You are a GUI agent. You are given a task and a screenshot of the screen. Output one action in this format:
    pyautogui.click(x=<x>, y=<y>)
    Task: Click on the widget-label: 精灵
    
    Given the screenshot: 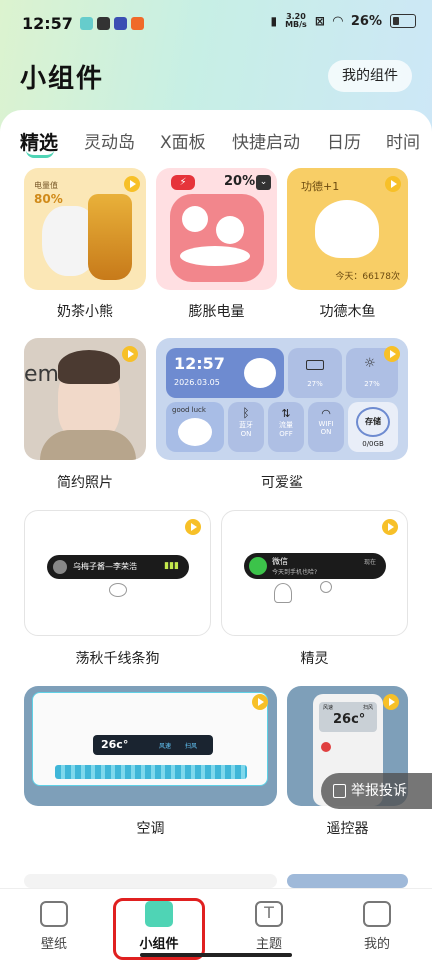 What is the action you would take?
    pyautogui.click(x=314, y=659)
    